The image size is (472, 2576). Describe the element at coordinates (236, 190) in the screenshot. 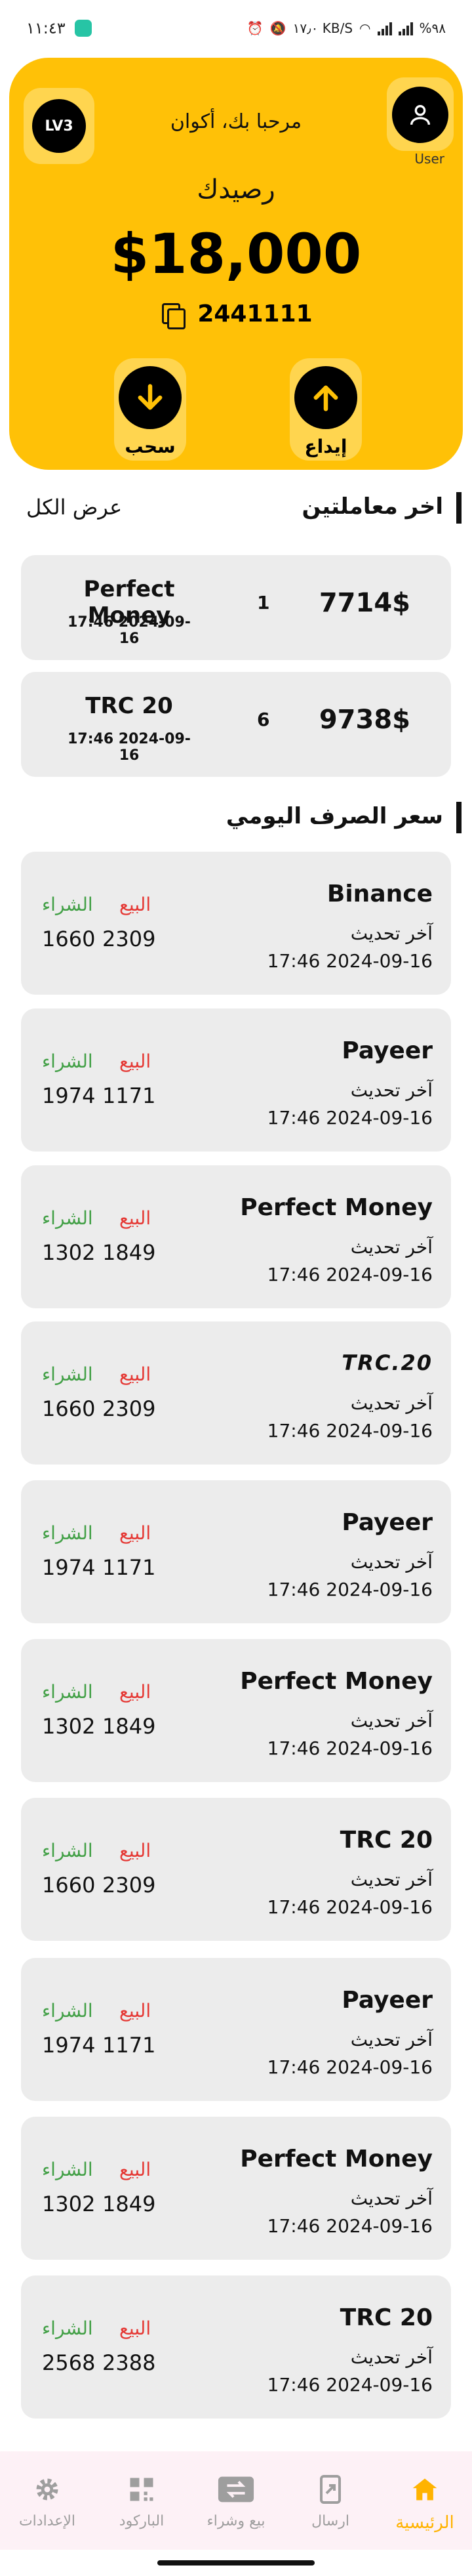

I see `balance-label: رصيدك` at that location.